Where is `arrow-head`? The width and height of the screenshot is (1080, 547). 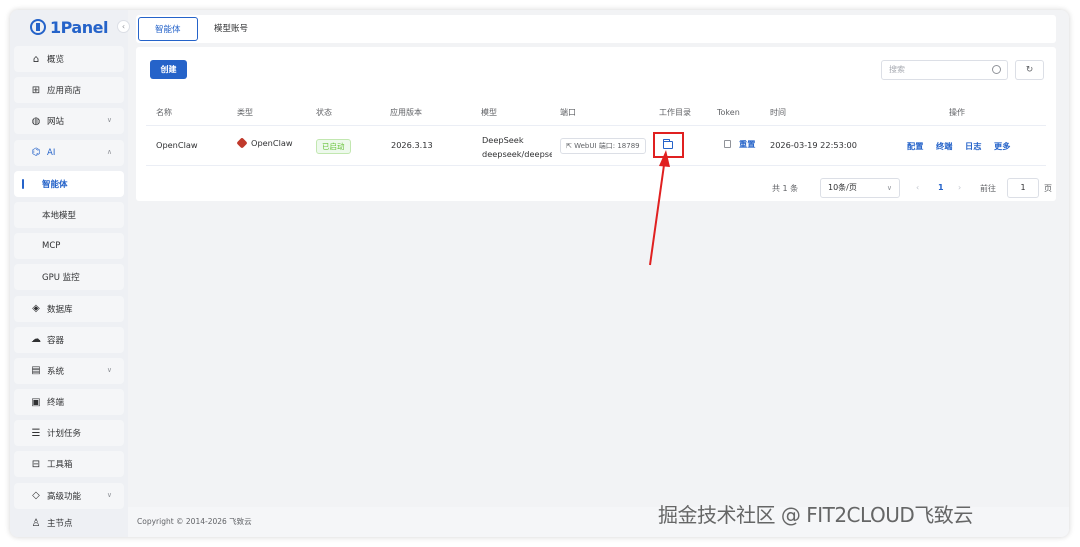
arrow-head is located at coordinates (664, 158).